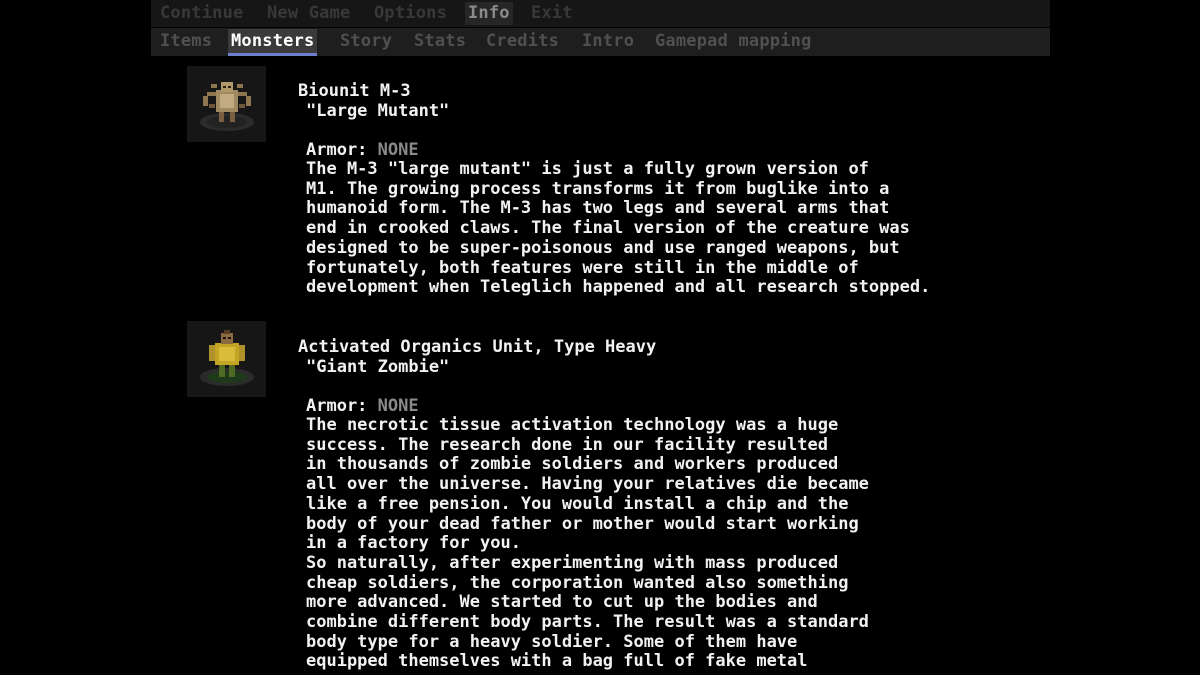 The width and height of the screenshot is (1200, 675). Describe the element at coordinates (201, 13) in the screenshot. I see `menu-continue: Continue` at that location.